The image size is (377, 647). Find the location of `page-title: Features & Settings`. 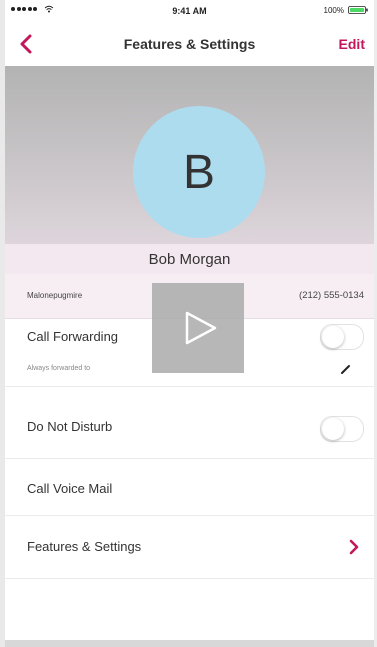

page-title: Features & Settings is located at coordinates (189, 44).